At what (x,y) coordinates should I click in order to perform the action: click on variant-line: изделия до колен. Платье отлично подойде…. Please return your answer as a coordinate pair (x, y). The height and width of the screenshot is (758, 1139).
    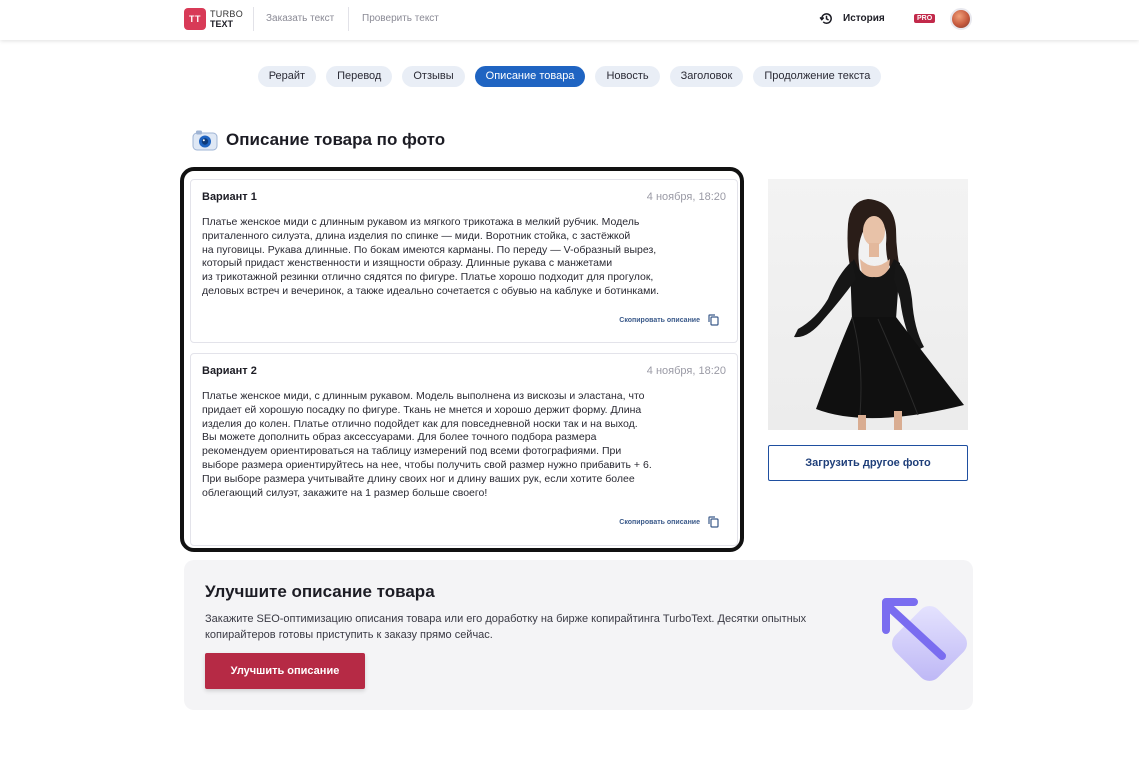
    Looking at the image, I should click on (420, 423).